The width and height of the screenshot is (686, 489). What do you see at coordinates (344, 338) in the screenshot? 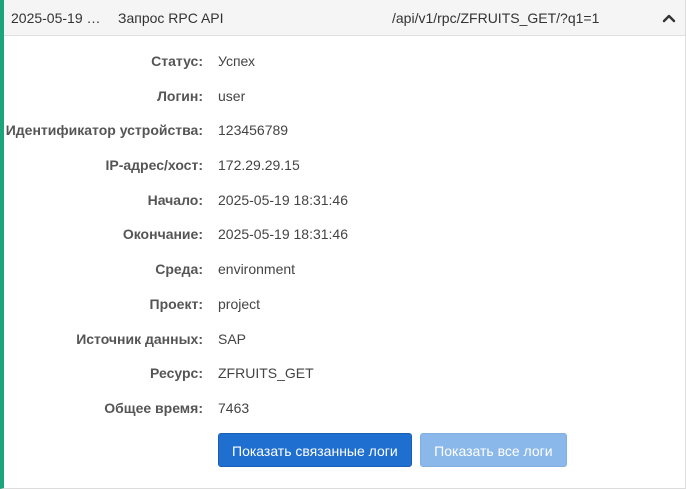
I see `detail-row-data-source: Источник данных: SAP` at bounding box center [344, 338].